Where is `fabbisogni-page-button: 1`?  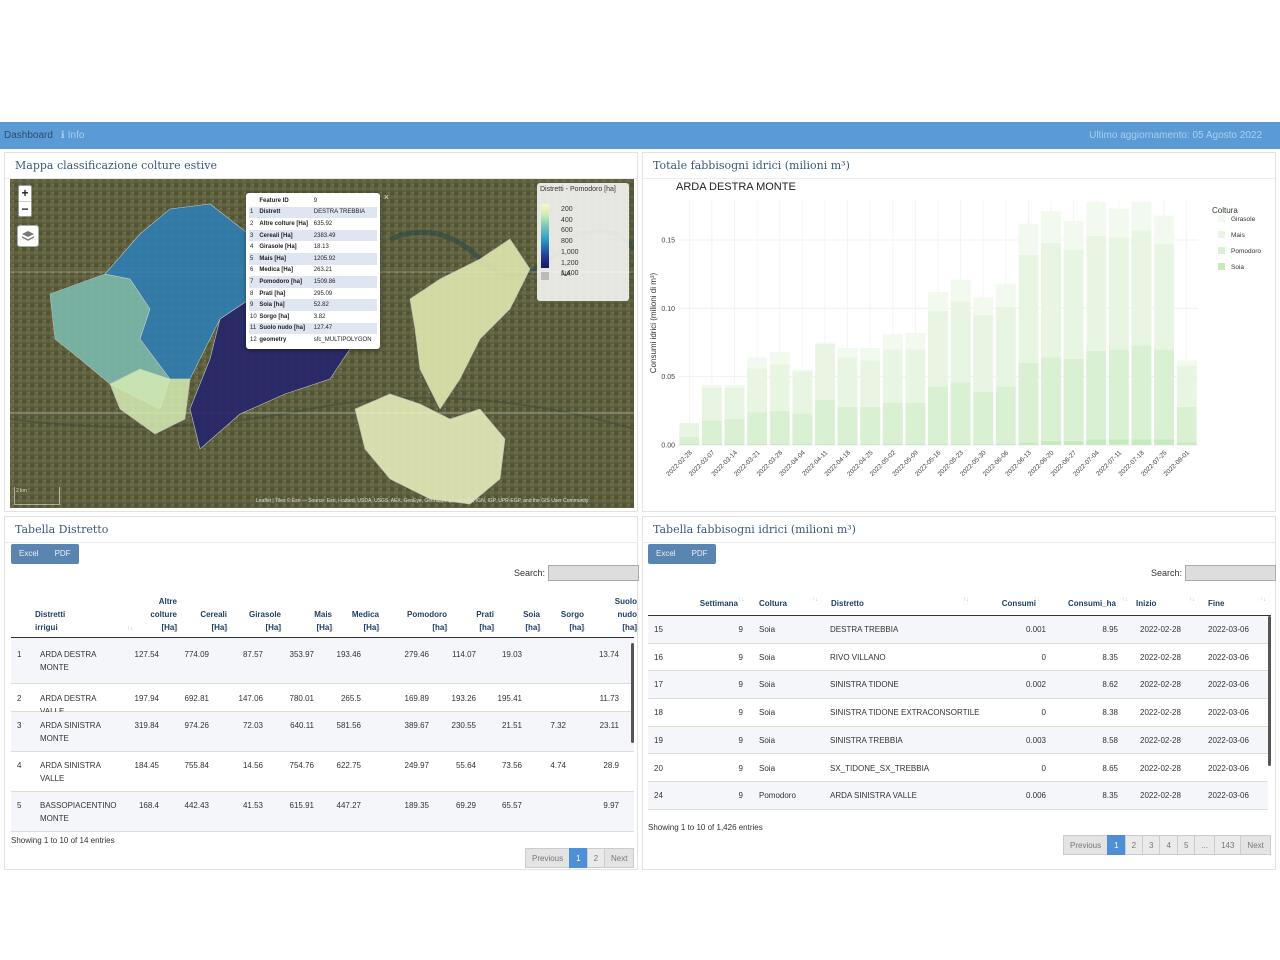
fabbisogni-page-button: 1 is located at coordinates (1116, 845).